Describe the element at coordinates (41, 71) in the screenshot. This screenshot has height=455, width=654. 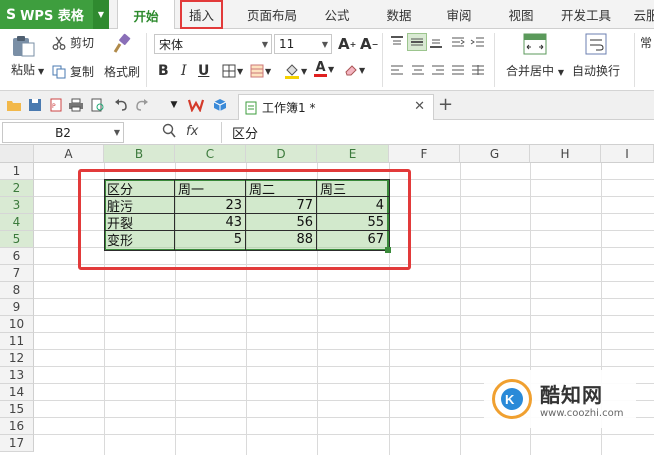
I see `paste-dropdown-icon: ▼` at that location.